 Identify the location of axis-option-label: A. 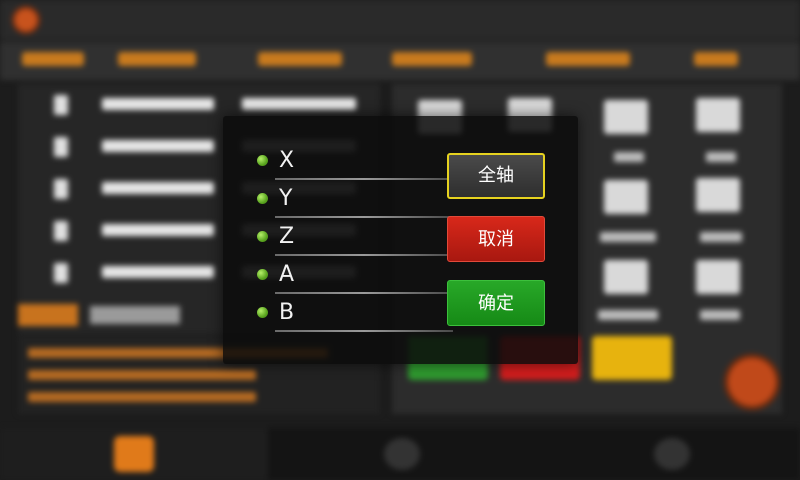
(287, 274).